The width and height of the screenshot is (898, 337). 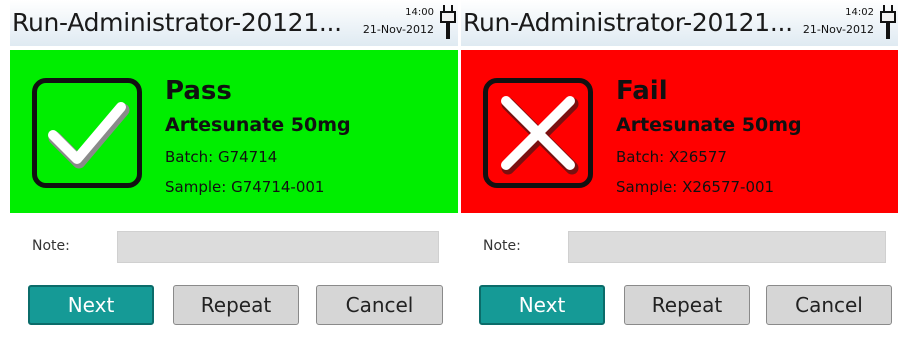 What do you see at coordinates (642, 91) in the screenshot?
I see `result-status: Fail` at bounding box center [642, 91].